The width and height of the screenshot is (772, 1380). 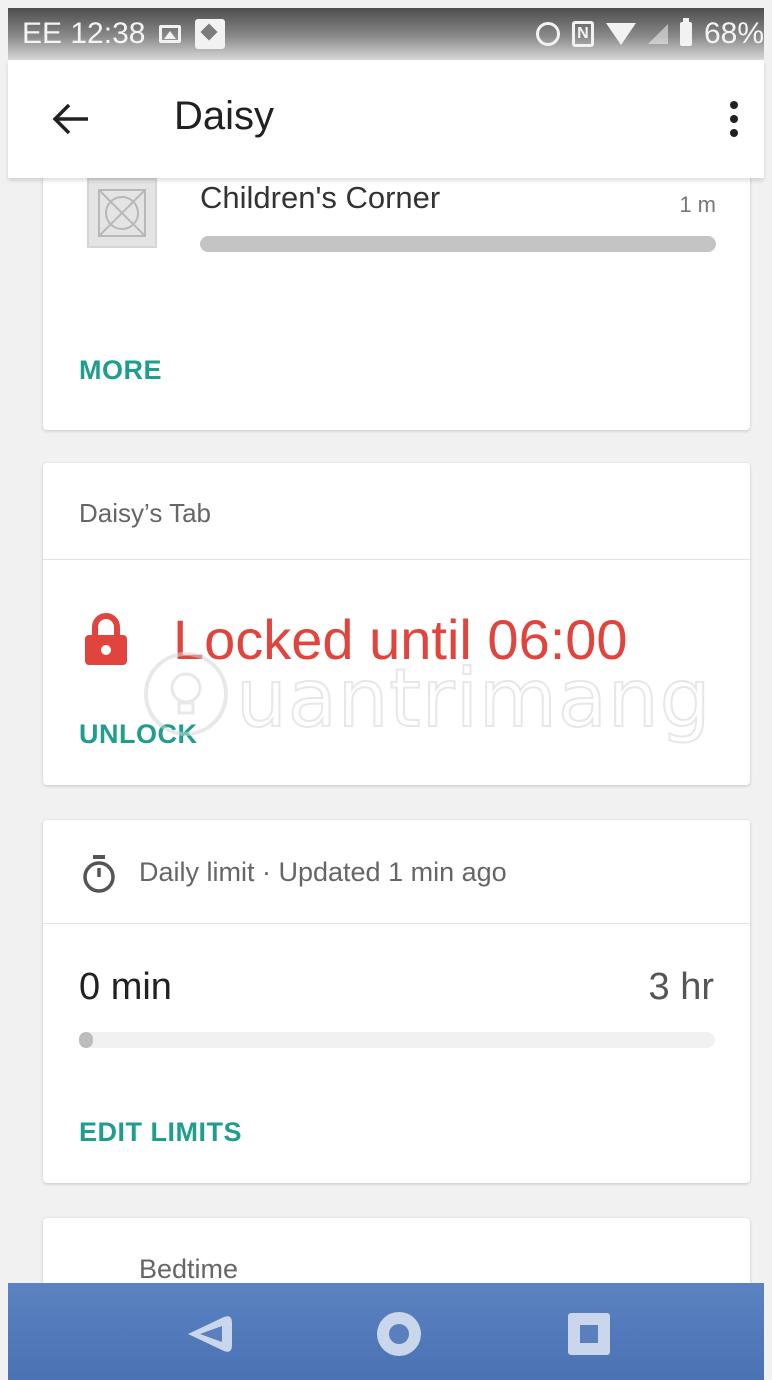 I want to click on app-bar: Daisy, so click(x=386, y=119).